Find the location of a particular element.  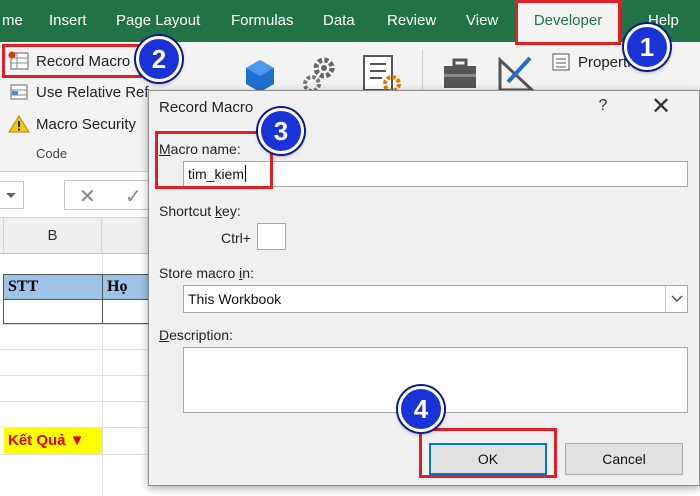

warning-icon is located at coordinates (19, 124).